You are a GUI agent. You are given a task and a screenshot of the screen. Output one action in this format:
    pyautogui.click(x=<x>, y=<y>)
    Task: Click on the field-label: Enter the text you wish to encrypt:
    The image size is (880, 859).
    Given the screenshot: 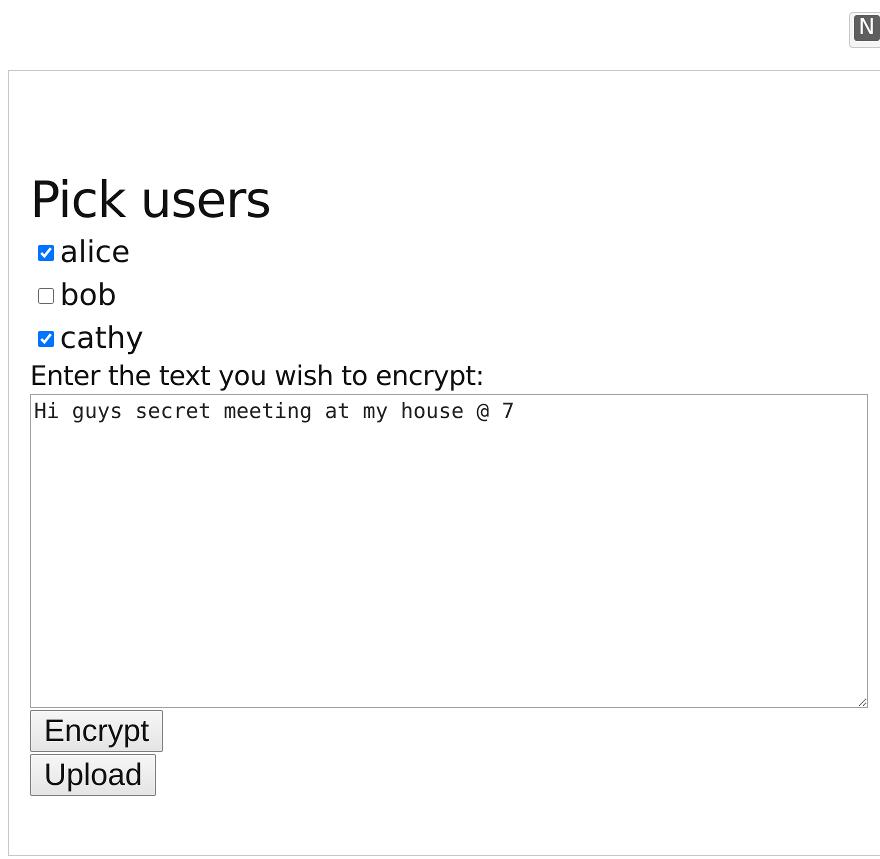 What is the action you would take?
    pyautogui.click(x=258, y=377)
    